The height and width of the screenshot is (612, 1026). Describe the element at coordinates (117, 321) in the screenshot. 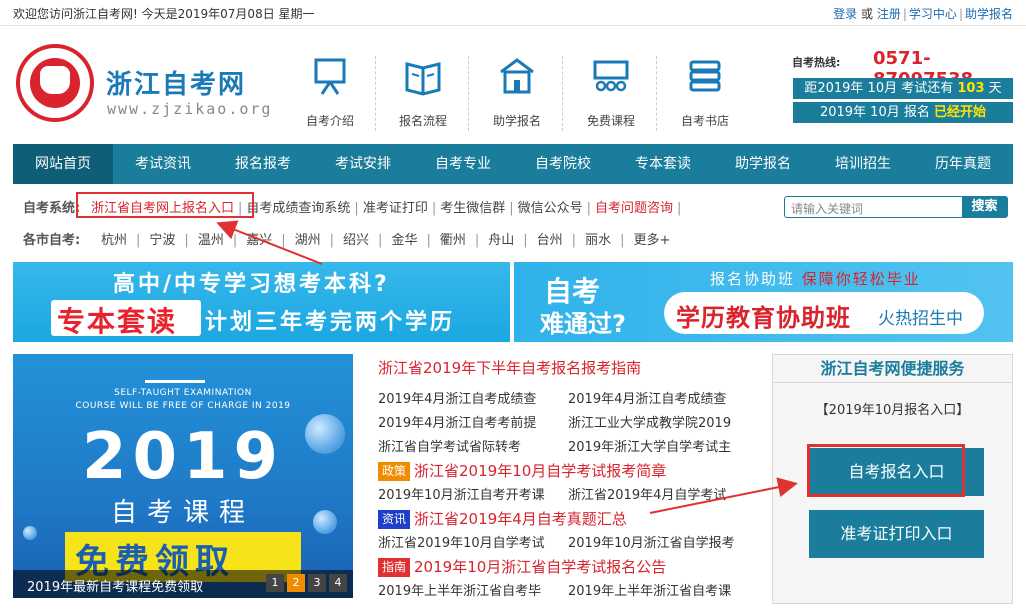

I see `banner-left-highlight: 专本套读` at that location.